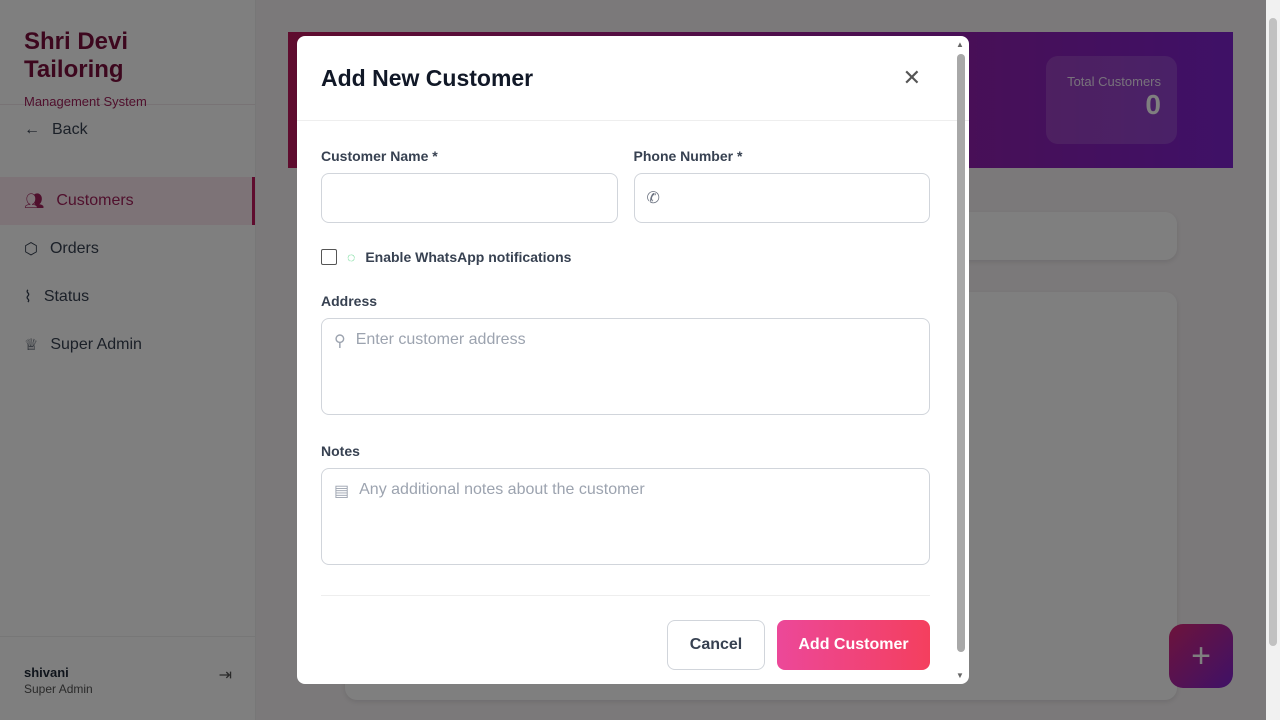 The width and height of the screenshot is (1280, 720). I want to click on notes-textarea: ▤ Any additional notes about the customer, so click(625, 516).